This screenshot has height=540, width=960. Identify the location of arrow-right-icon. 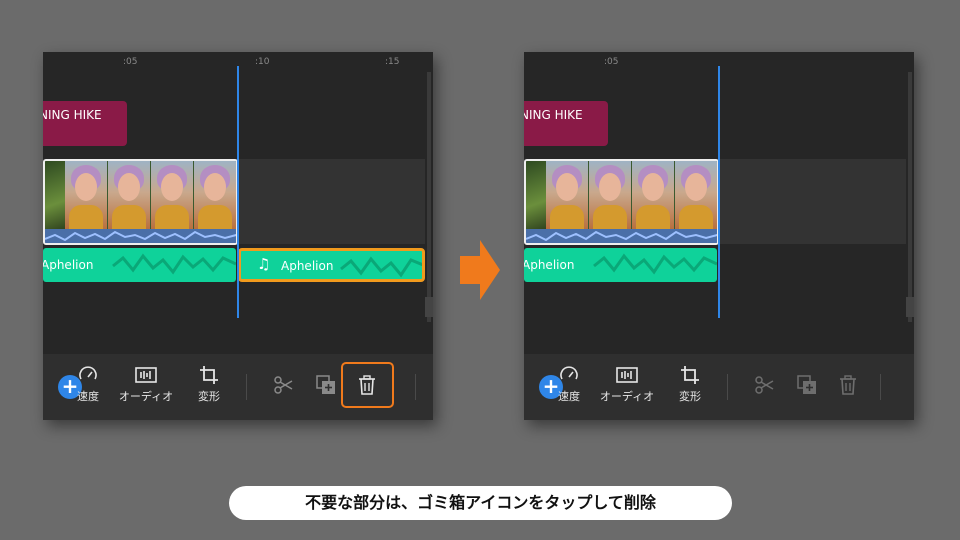
(480, 270).